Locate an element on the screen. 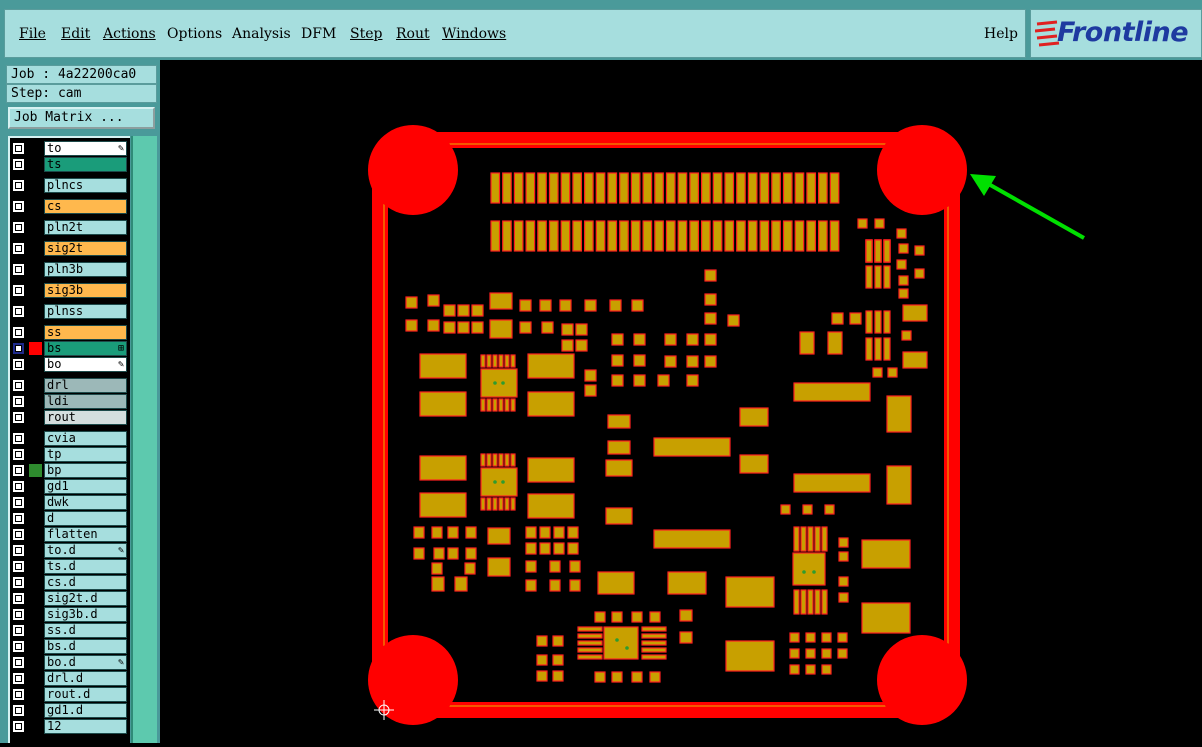  layer-name: gd1 is located at coordinates (85, 486).